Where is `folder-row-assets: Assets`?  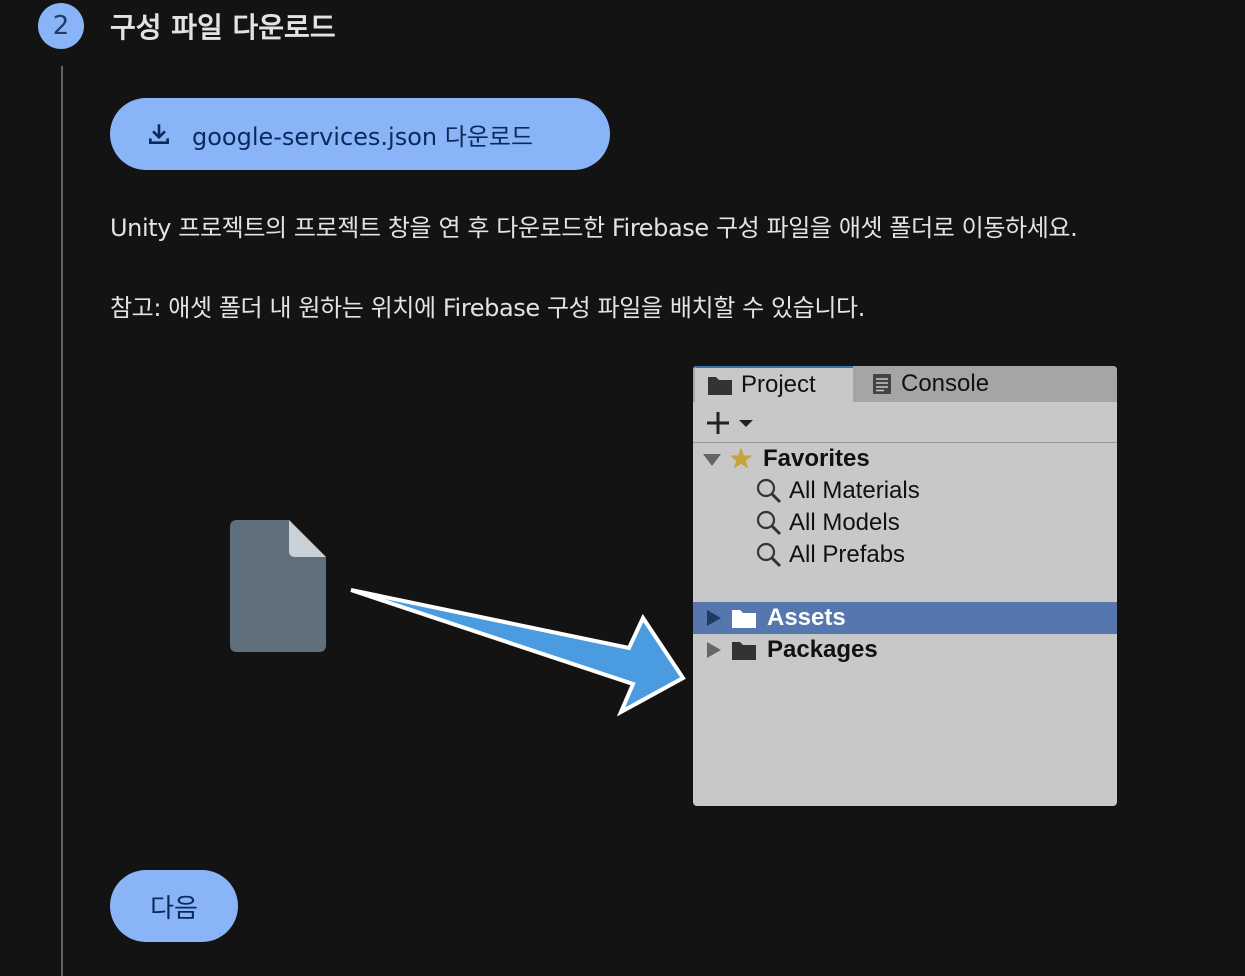
folder-row-assets: Assets is located at coordinates (905, 618).